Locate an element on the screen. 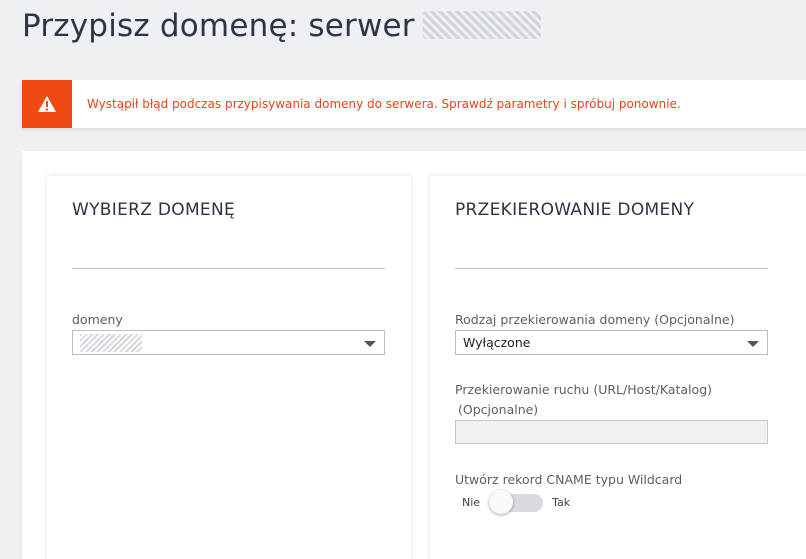  alert-icon-box is located at coordinates (47, 104).